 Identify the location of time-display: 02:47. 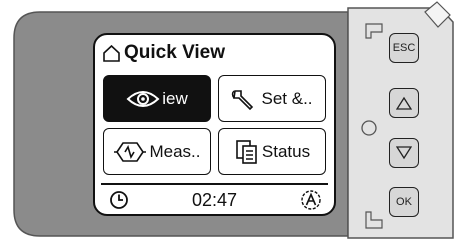
(214, 200).